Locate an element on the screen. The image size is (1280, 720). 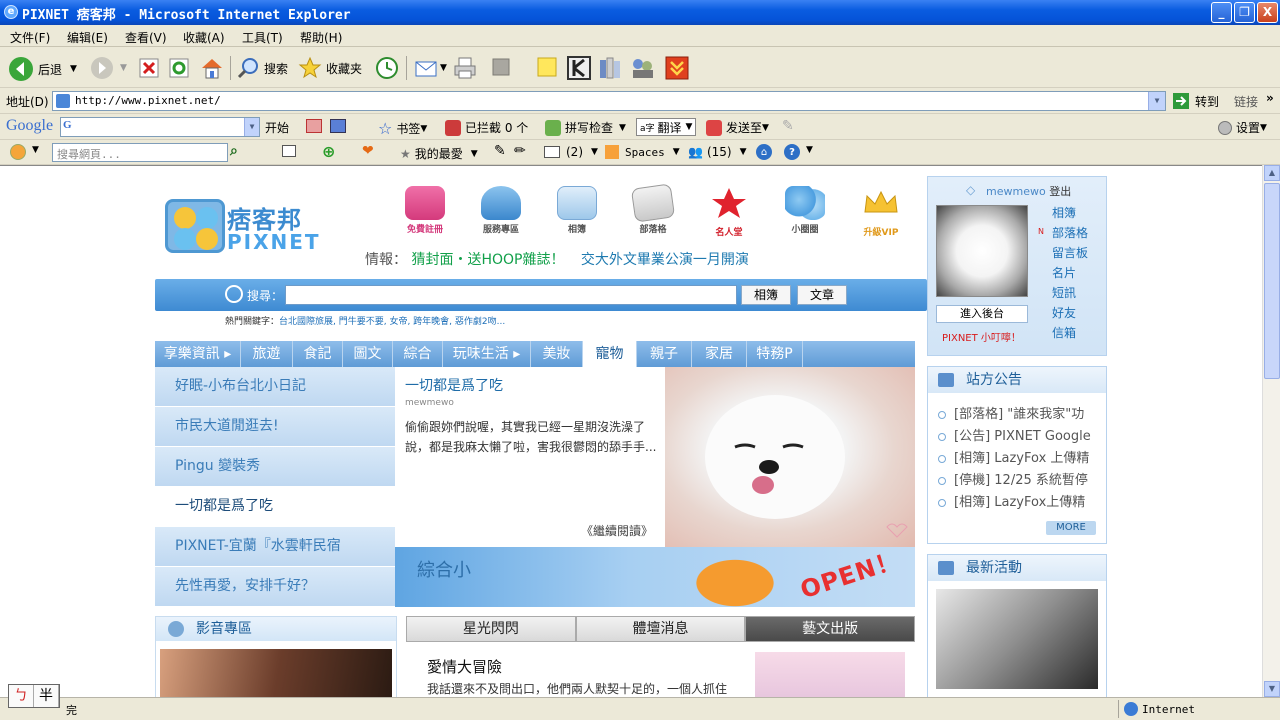
member-link-friends: 好友 is located at coordinates (1070, 314).